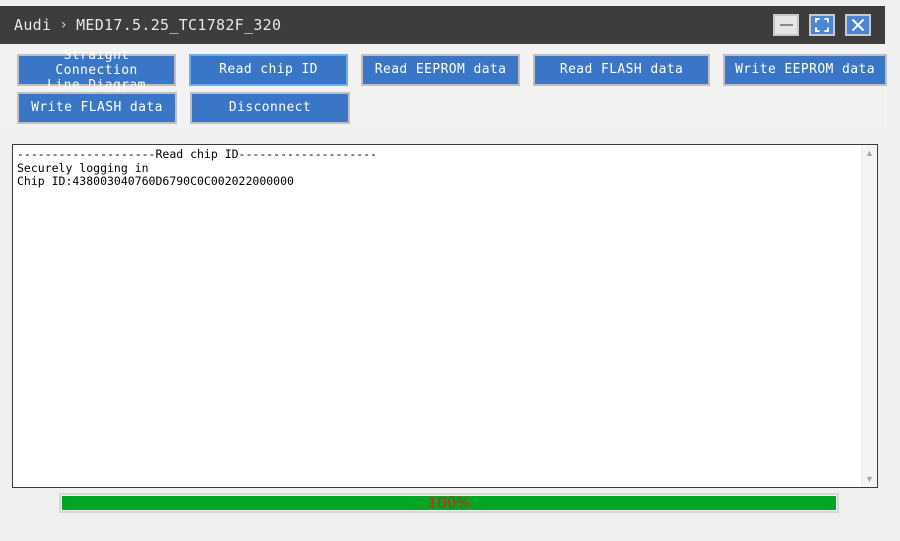 The height and width of the screenshot is (541, 900). I want to click on disconnect-label: Disconnect, so click(270, 107).